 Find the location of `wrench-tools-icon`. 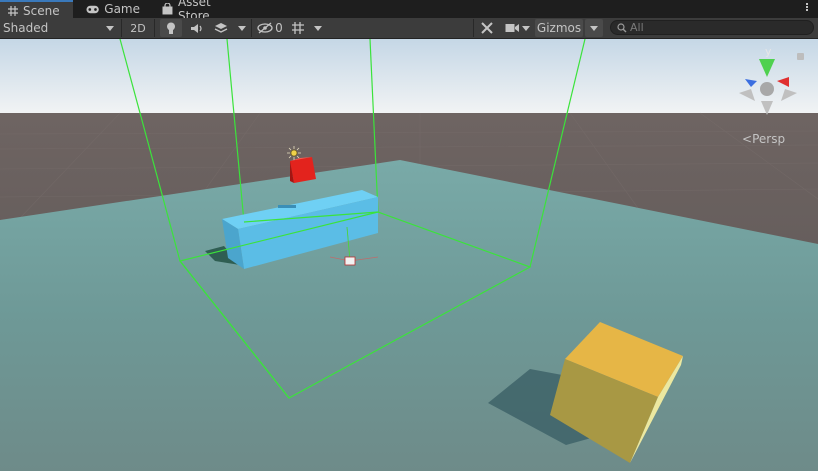

wrench-tools-icon is located at coordinates (487, 28).